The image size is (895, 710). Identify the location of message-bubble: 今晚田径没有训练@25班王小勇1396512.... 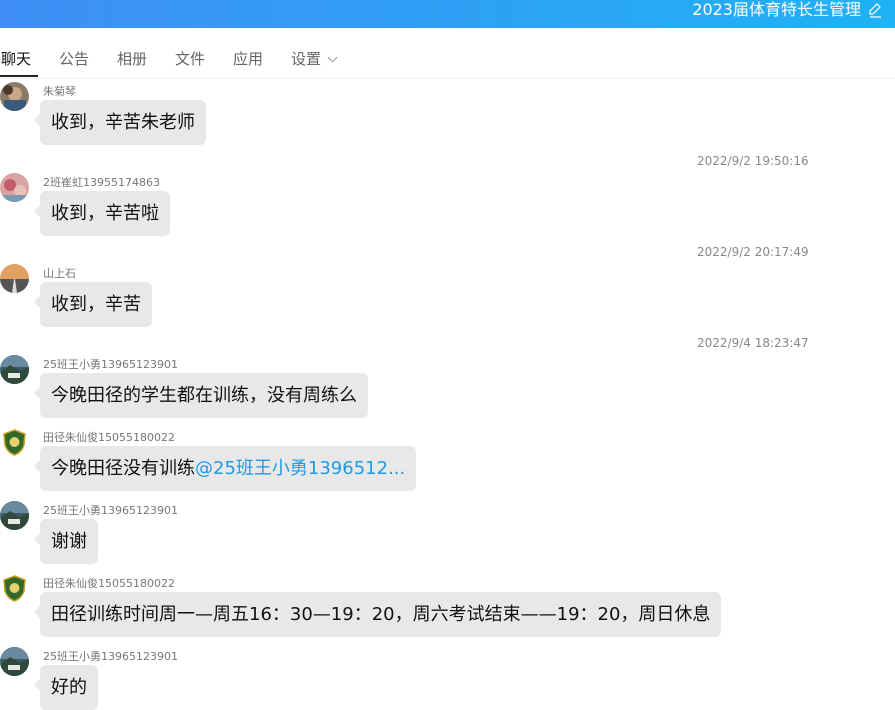
(225, 468).